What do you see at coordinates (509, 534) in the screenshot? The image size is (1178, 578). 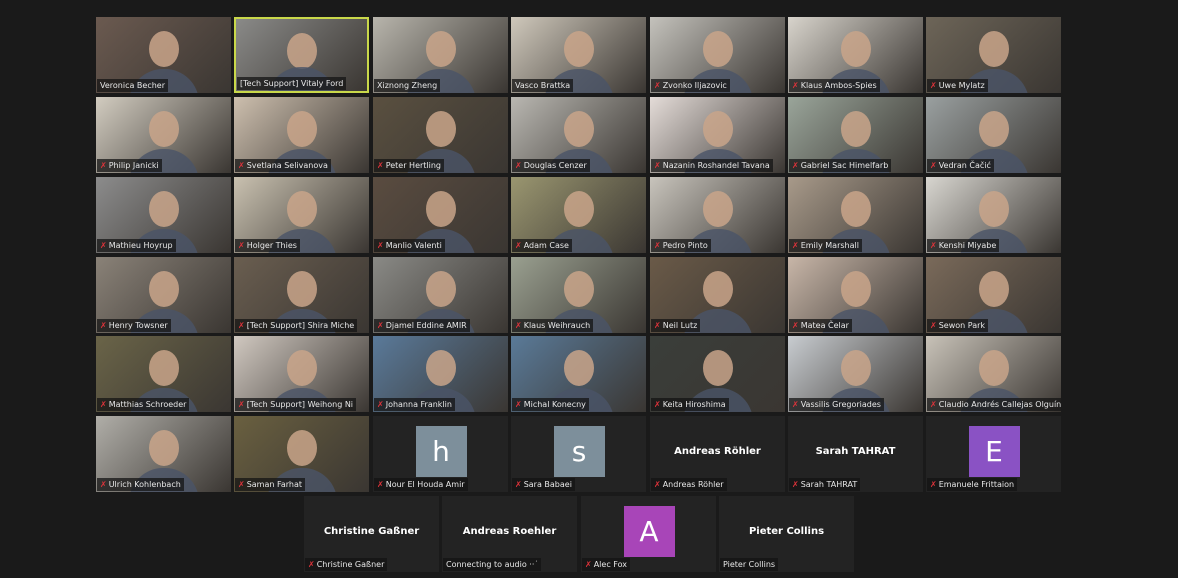 I see `participant-tile: Andreas Roehler Connecting to audio ··˙` at bounding box center [509, 534].